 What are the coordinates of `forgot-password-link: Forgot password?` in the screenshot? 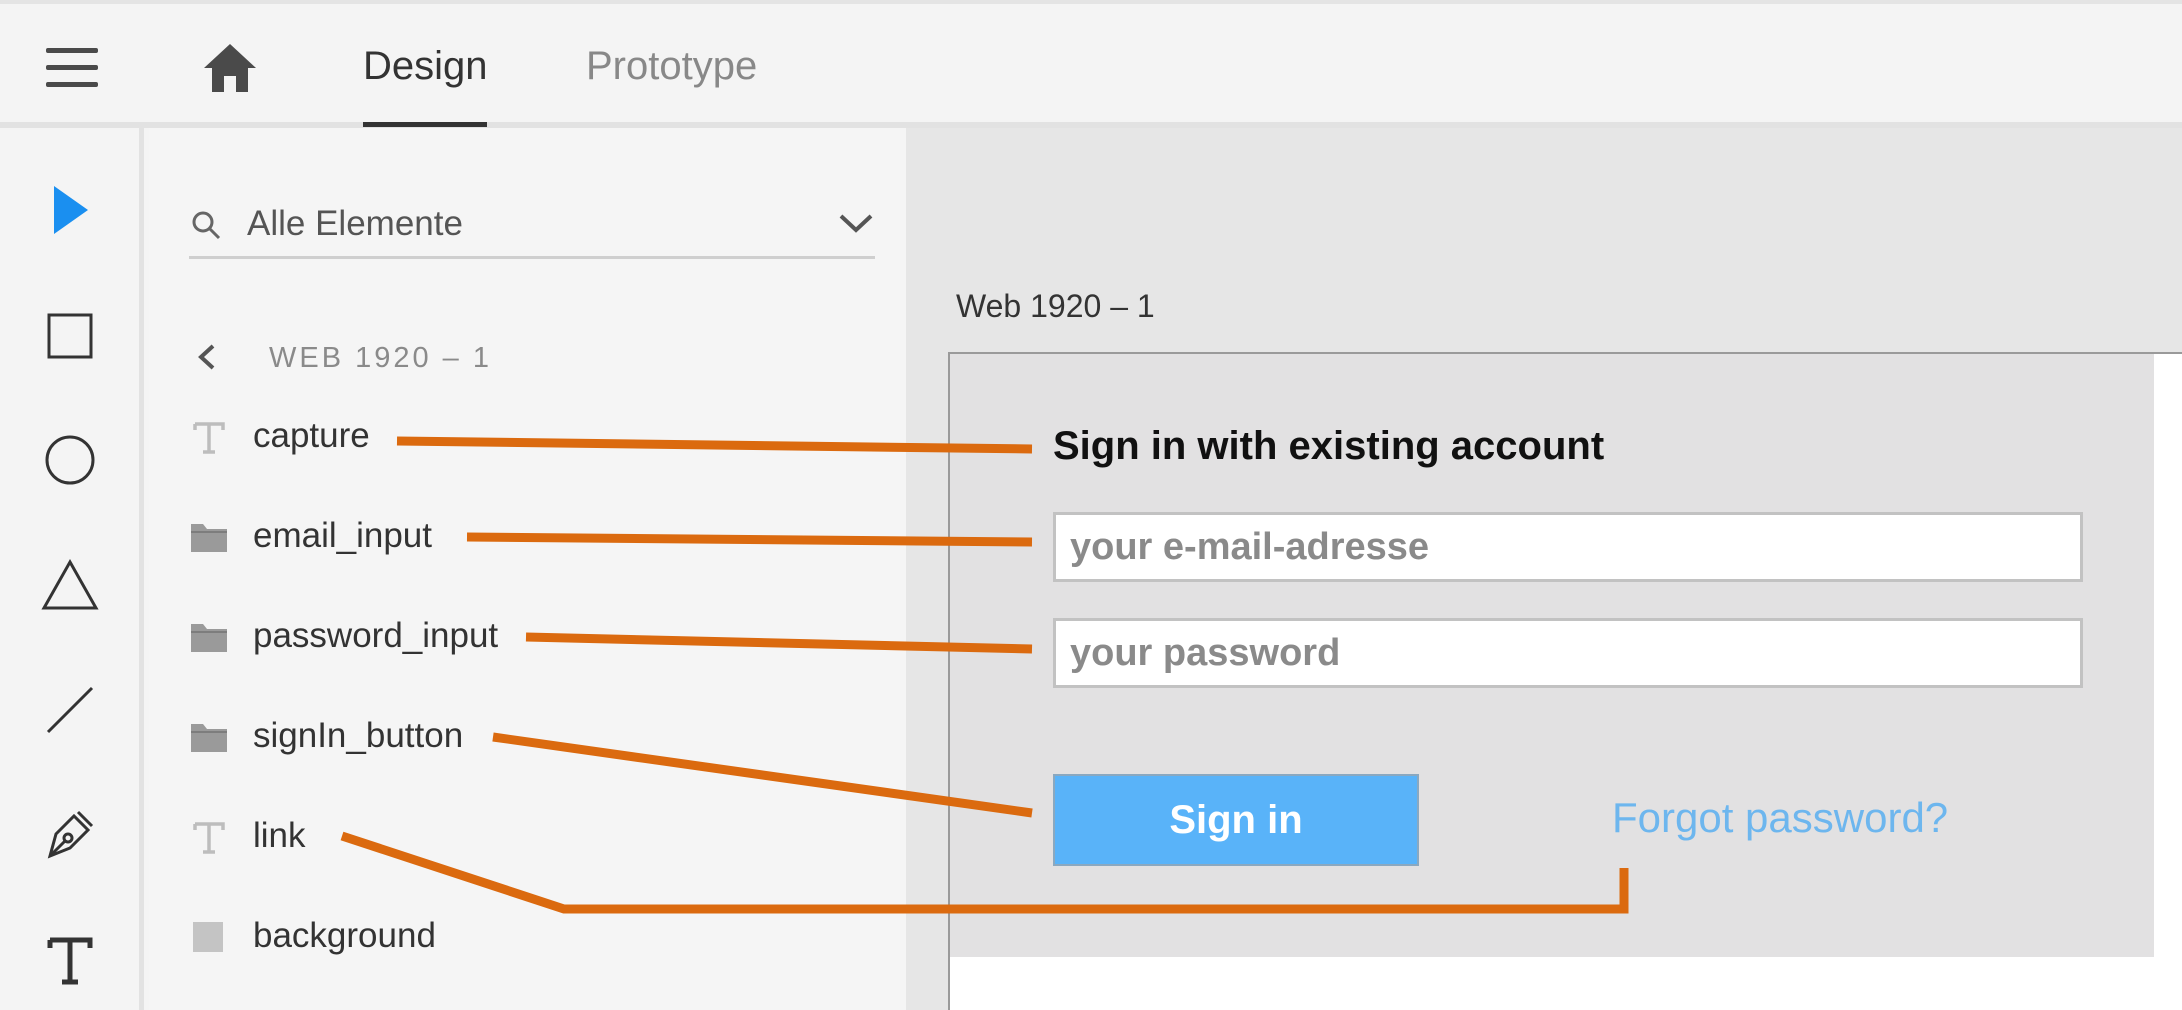 It's located at (1780, 818).